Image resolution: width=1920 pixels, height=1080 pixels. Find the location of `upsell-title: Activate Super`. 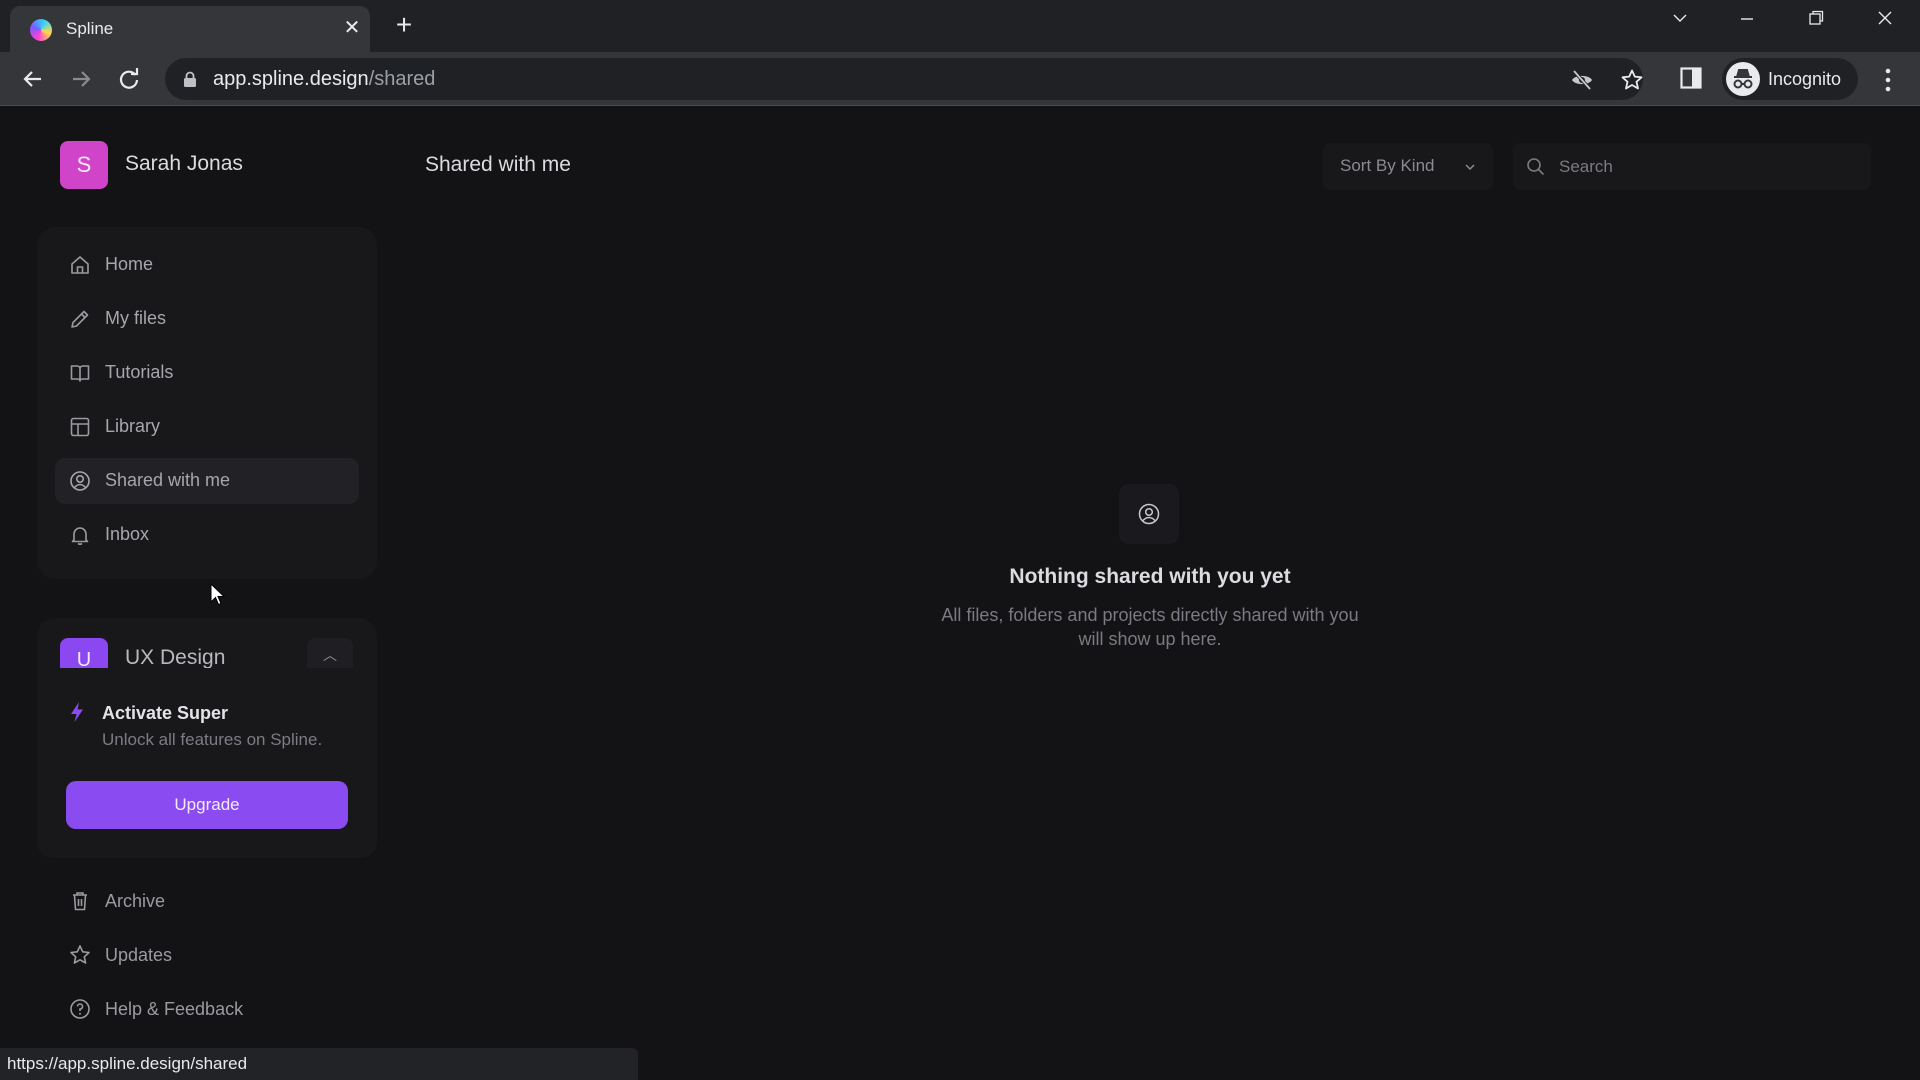

upsell-title: Activate Super is located at coordinates (165, 713).